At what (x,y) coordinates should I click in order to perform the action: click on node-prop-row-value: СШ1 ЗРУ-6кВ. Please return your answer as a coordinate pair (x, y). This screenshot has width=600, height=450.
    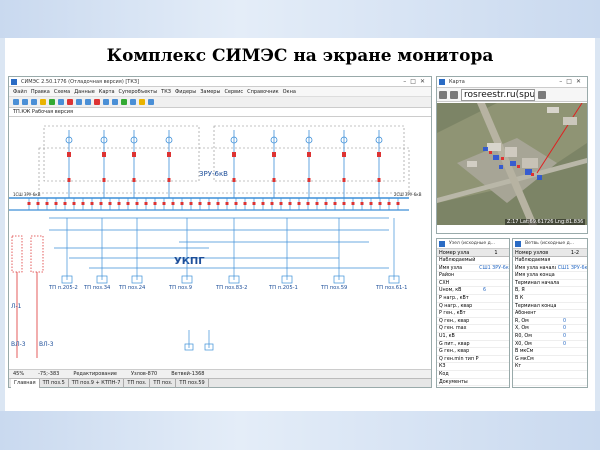
    Looking at the image, I should click on (493, 268).